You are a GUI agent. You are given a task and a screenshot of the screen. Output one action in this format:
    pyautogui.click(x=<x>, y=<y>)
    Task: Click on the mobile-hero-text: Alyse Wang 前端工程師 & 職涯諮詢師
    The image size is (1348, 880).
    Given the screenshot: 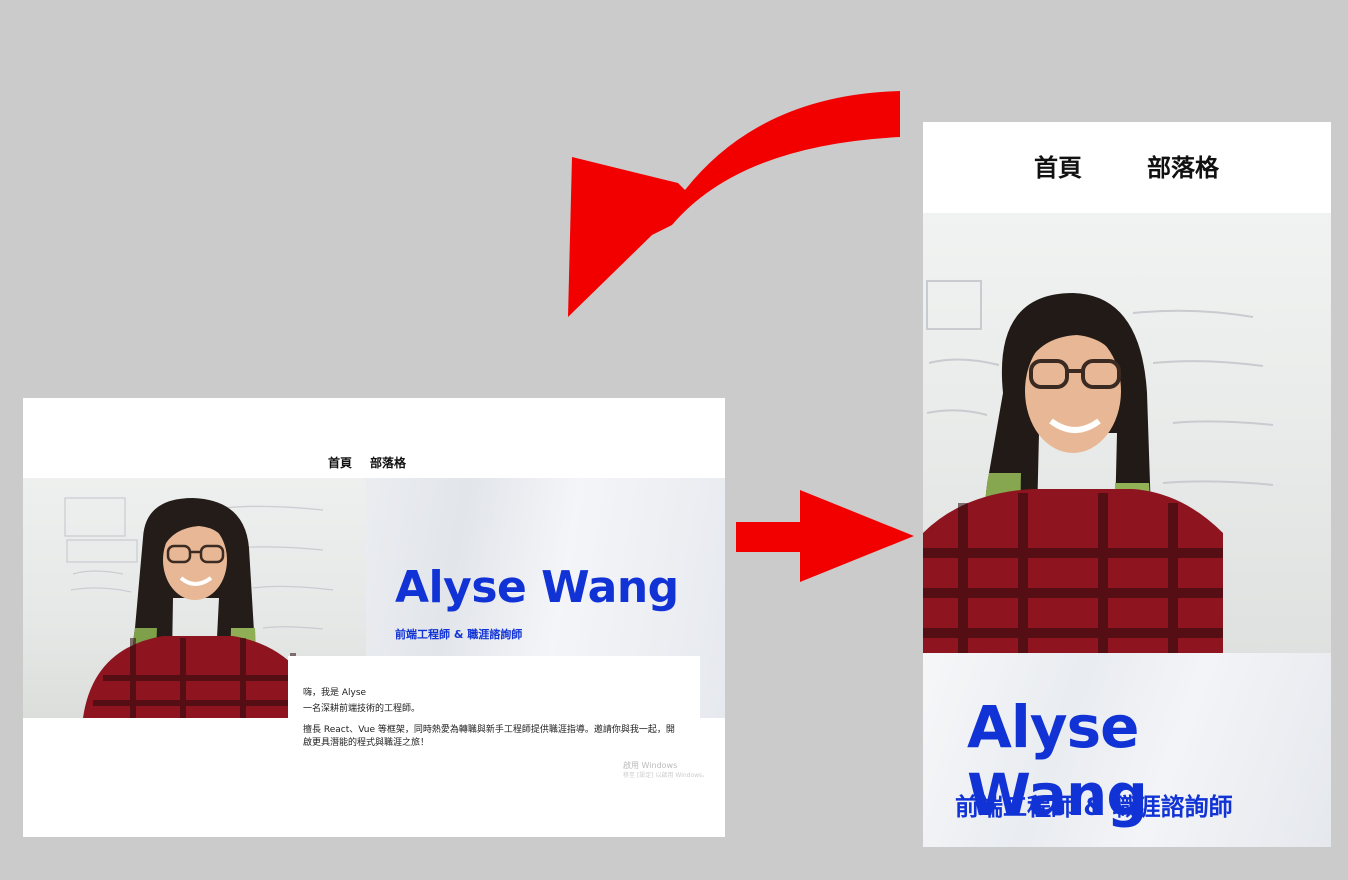 What is the action you would take?
    pyautogui.click(x=1127, y=750)
    